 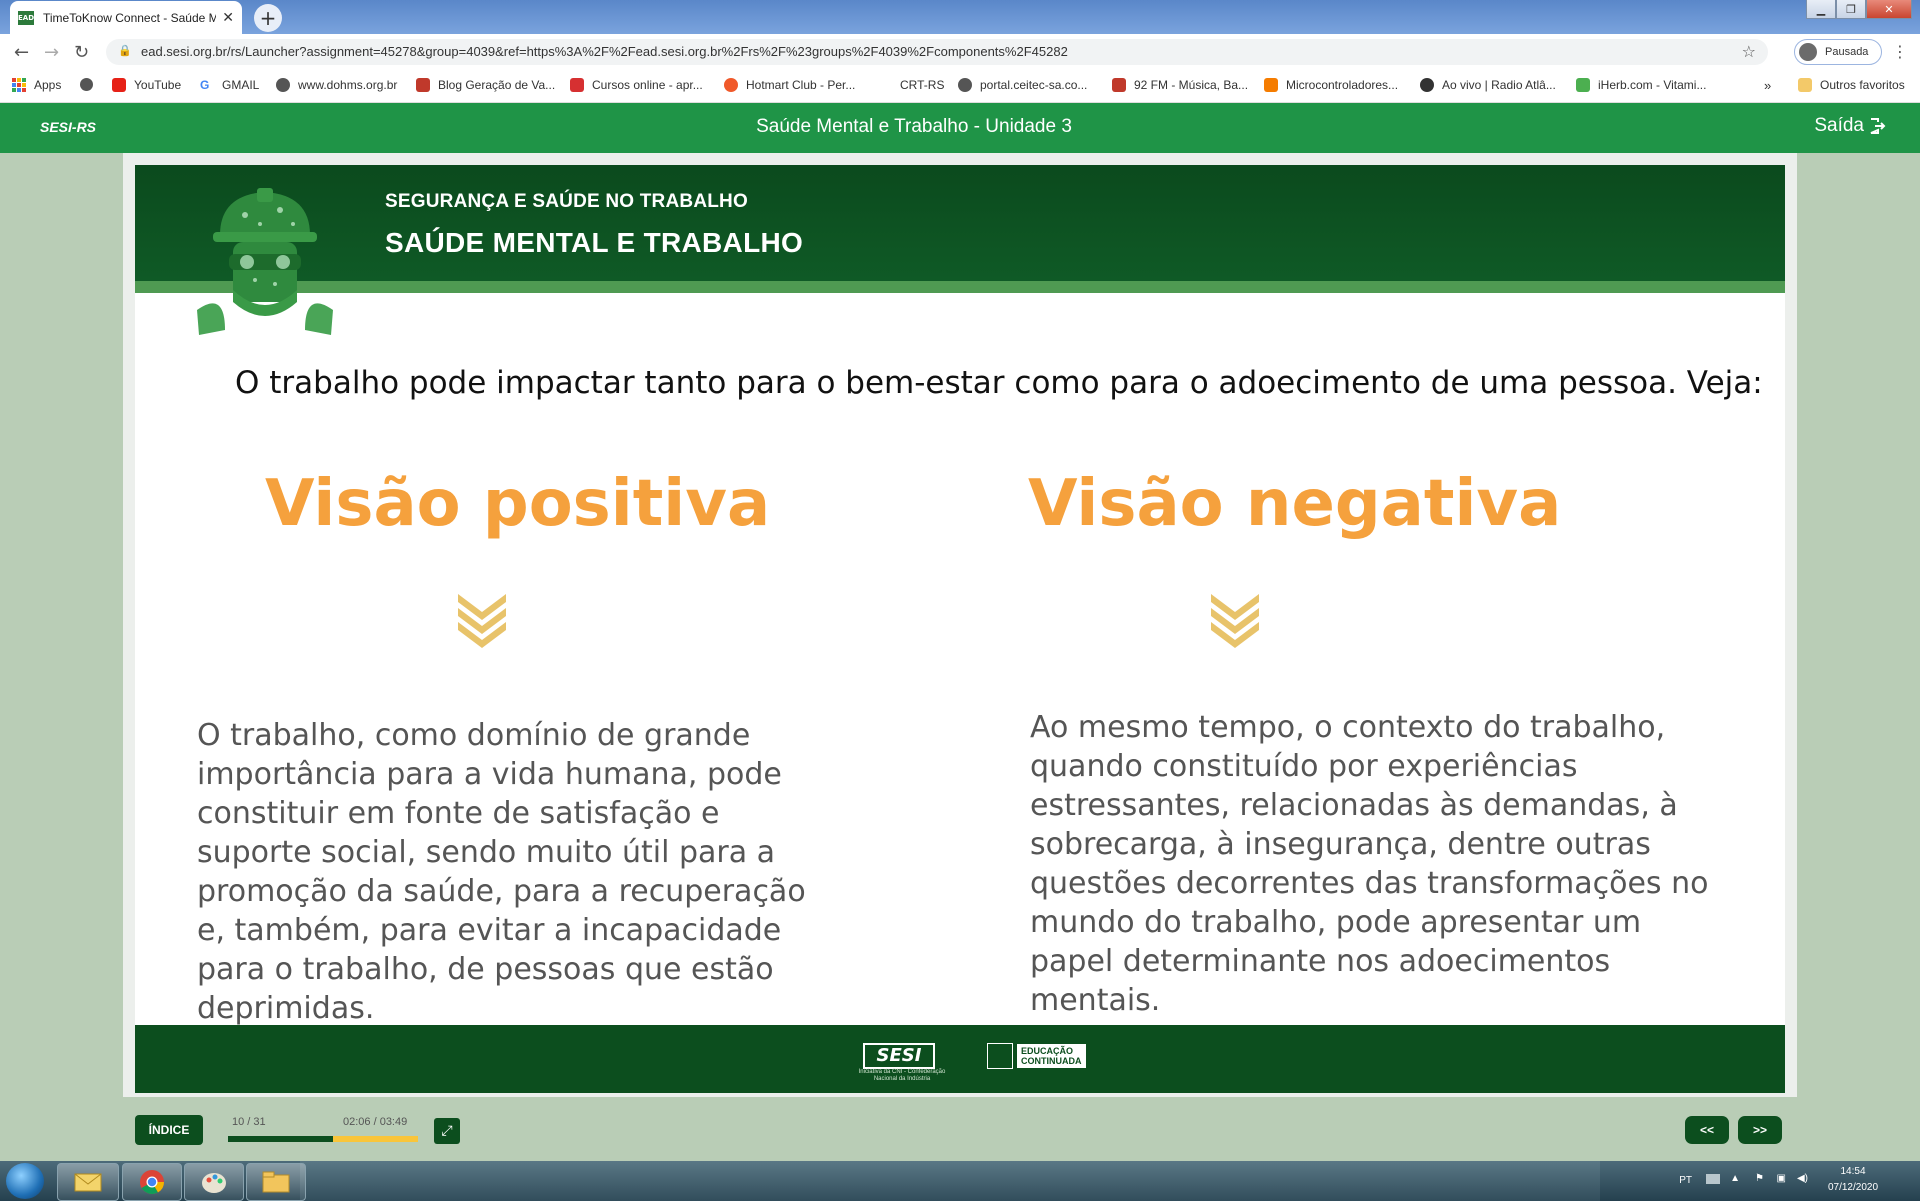 I want to click on educacao-label: EDUCAÇÃO CONTINUADA, so click(x=1051, y=1056).